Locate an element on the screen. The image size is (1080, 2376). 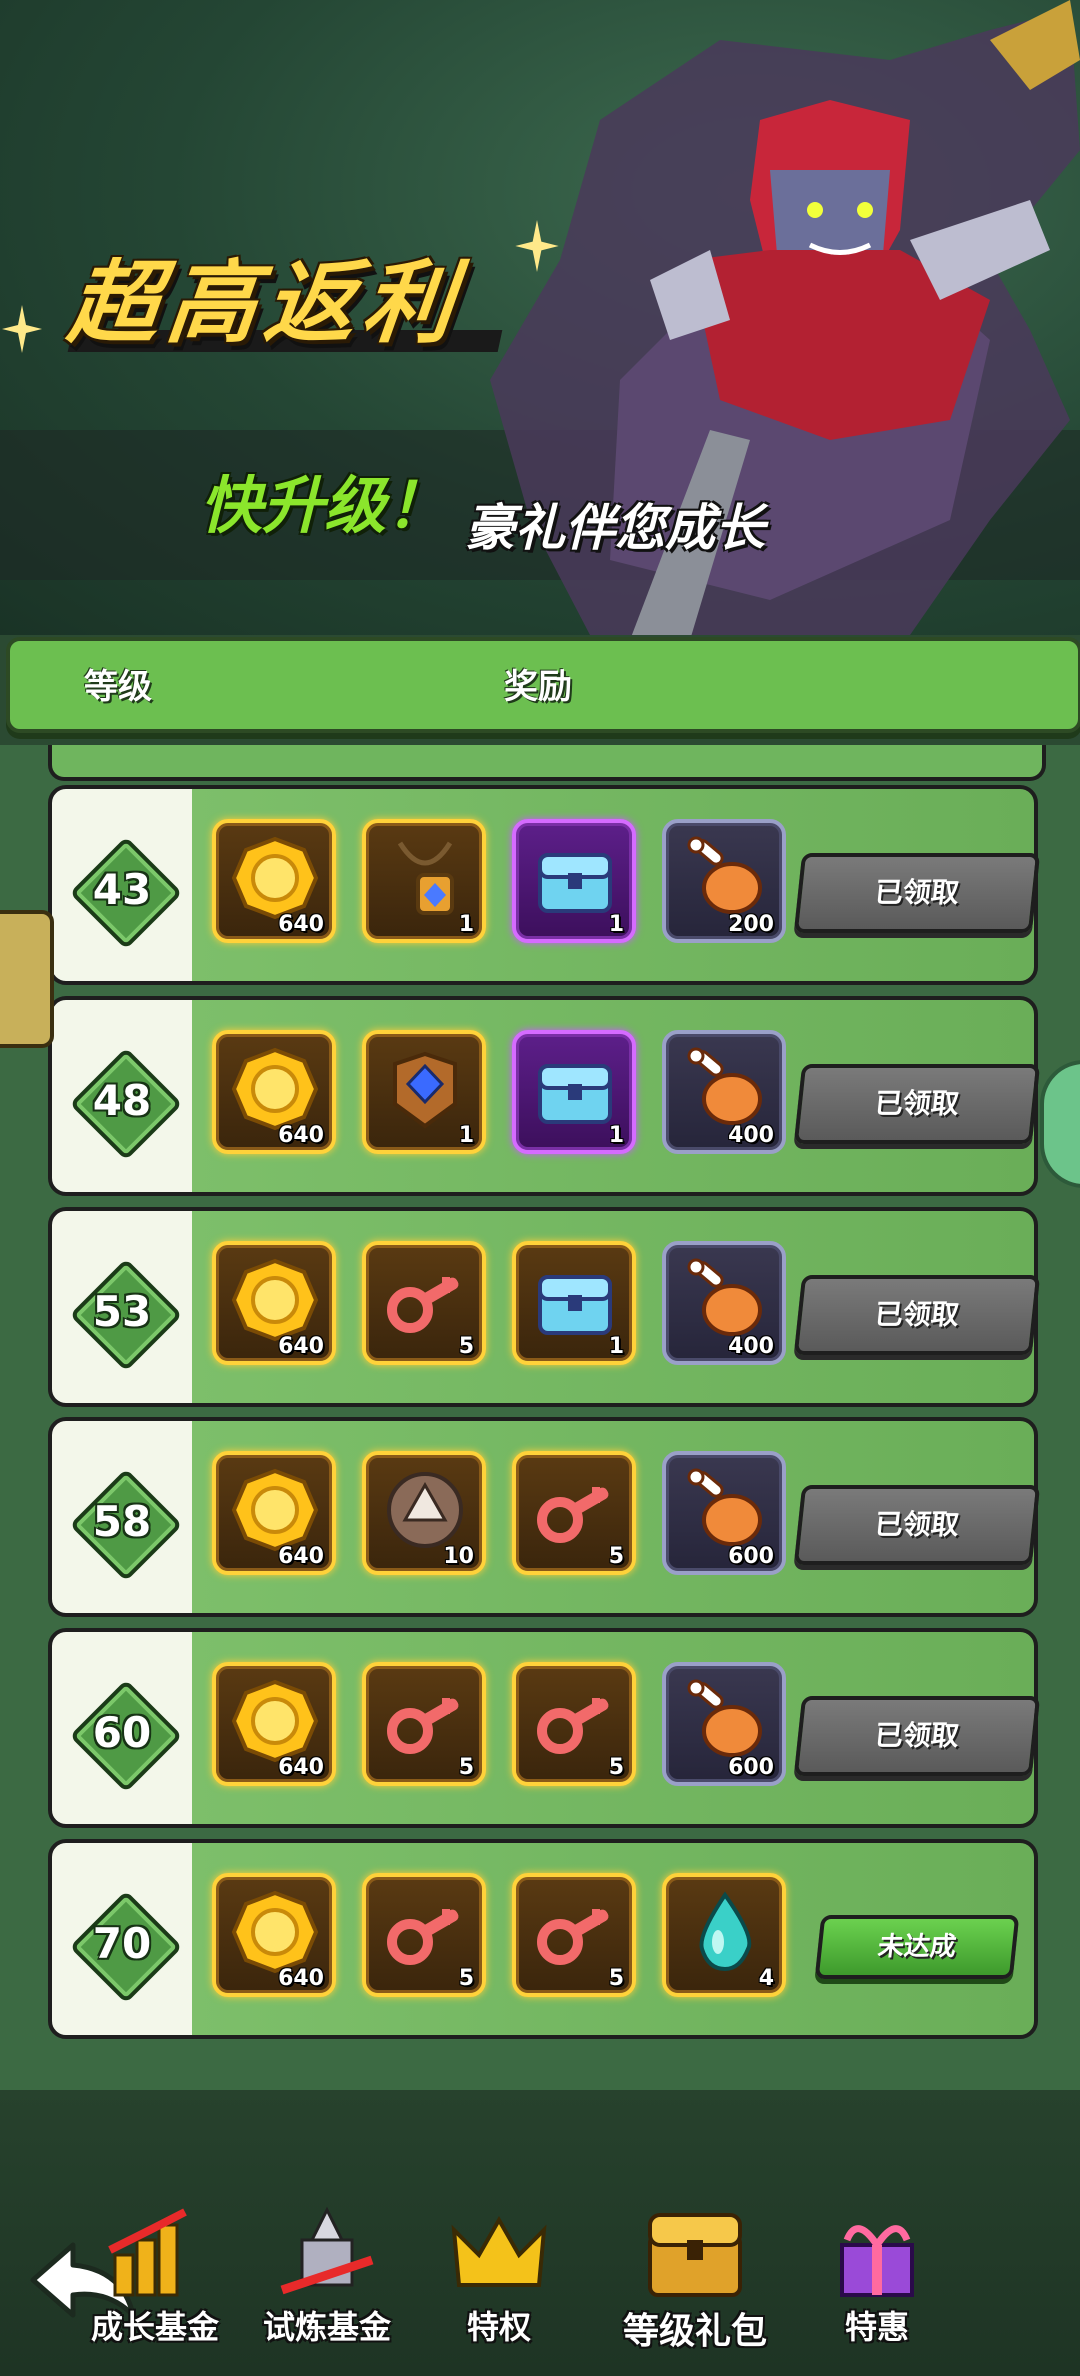
trial-fund-icon is located at coordinates (327, 2250).